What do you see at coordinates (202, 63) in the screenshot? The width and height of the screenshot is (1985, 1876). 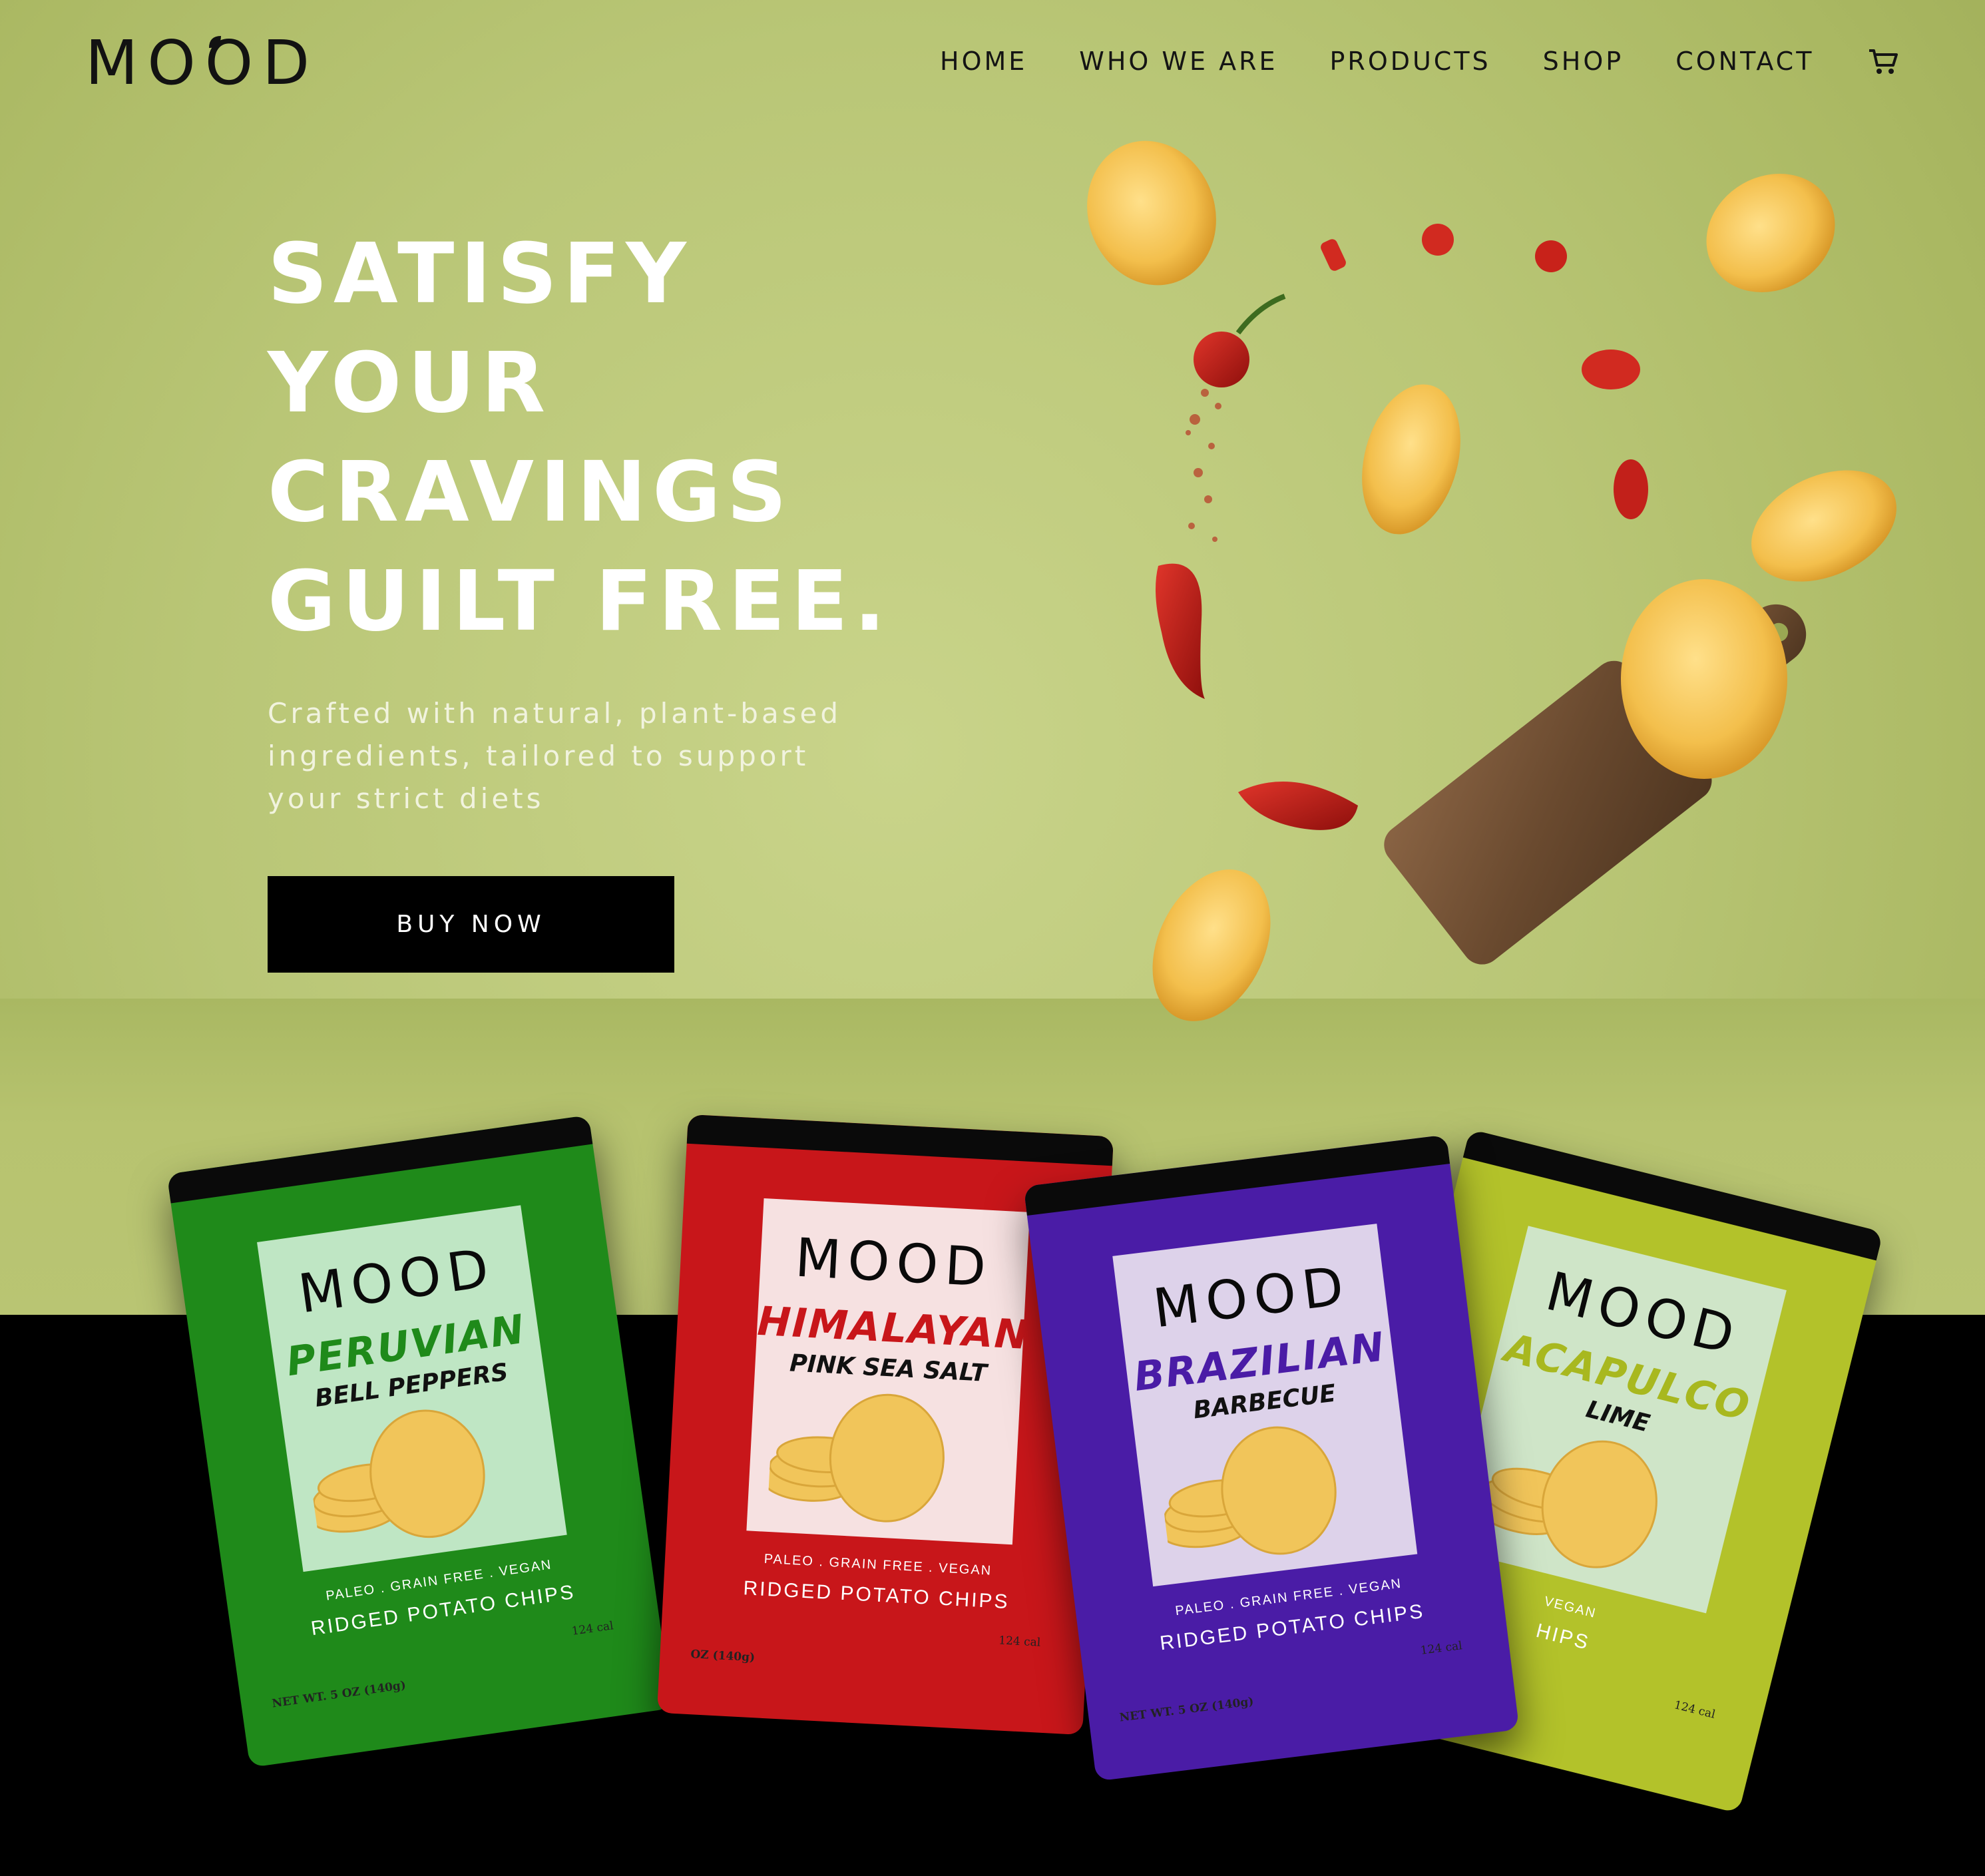 I see `brand-logo: MOOD` at bounding box center [202, 63].